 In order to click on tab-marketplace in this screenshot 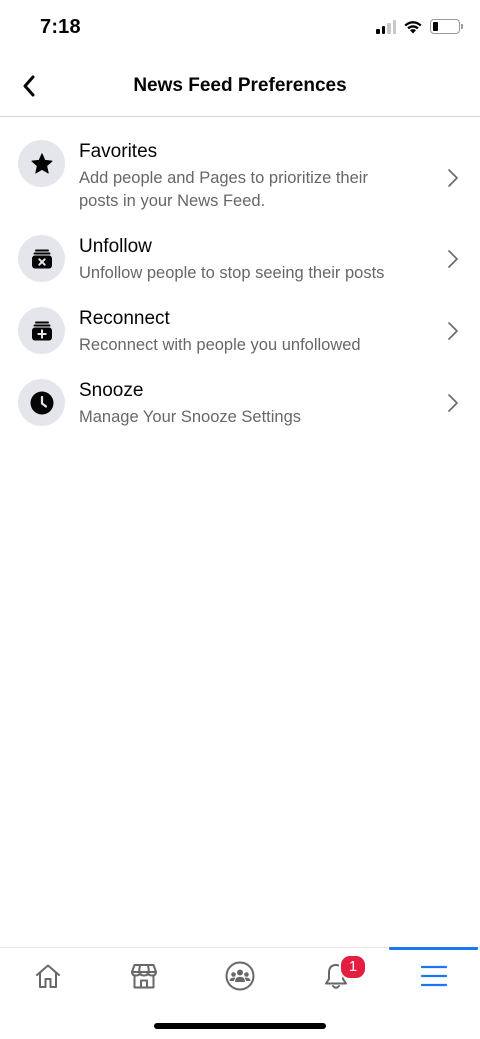, I will do `click(144, 976)`.